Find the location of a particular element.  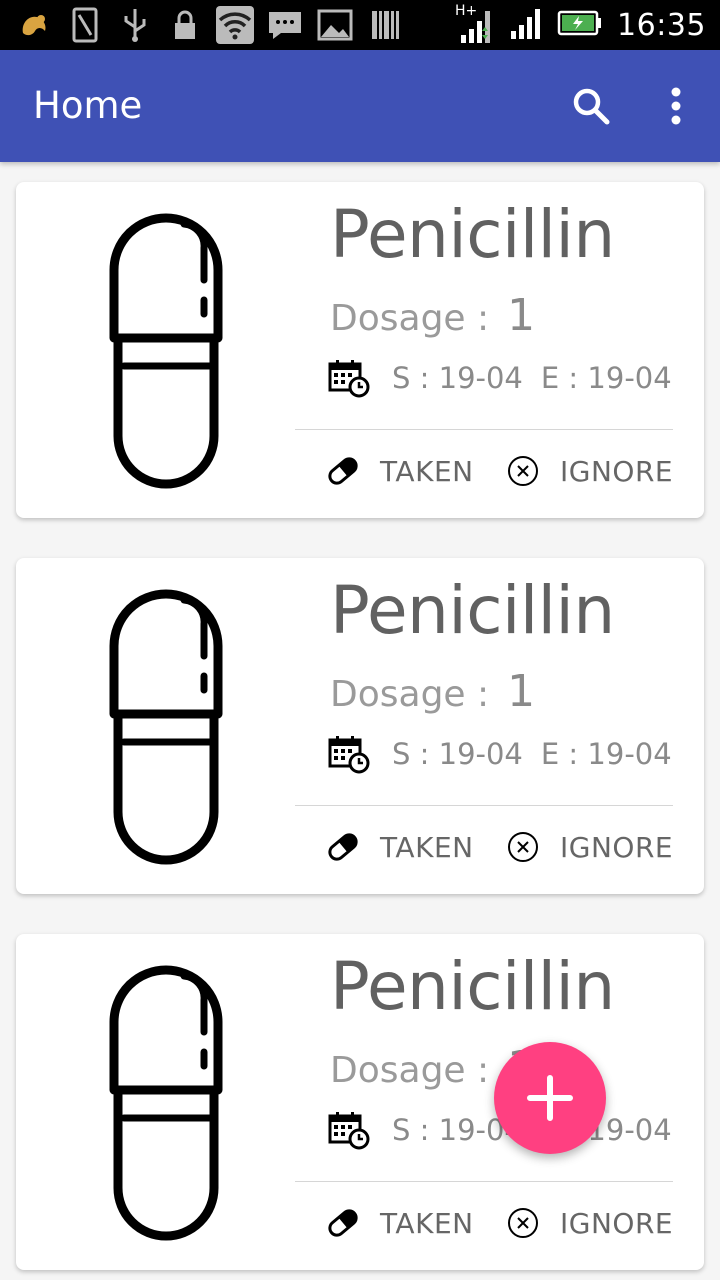

uc-browser-icon is located at coordinates (35, 25).